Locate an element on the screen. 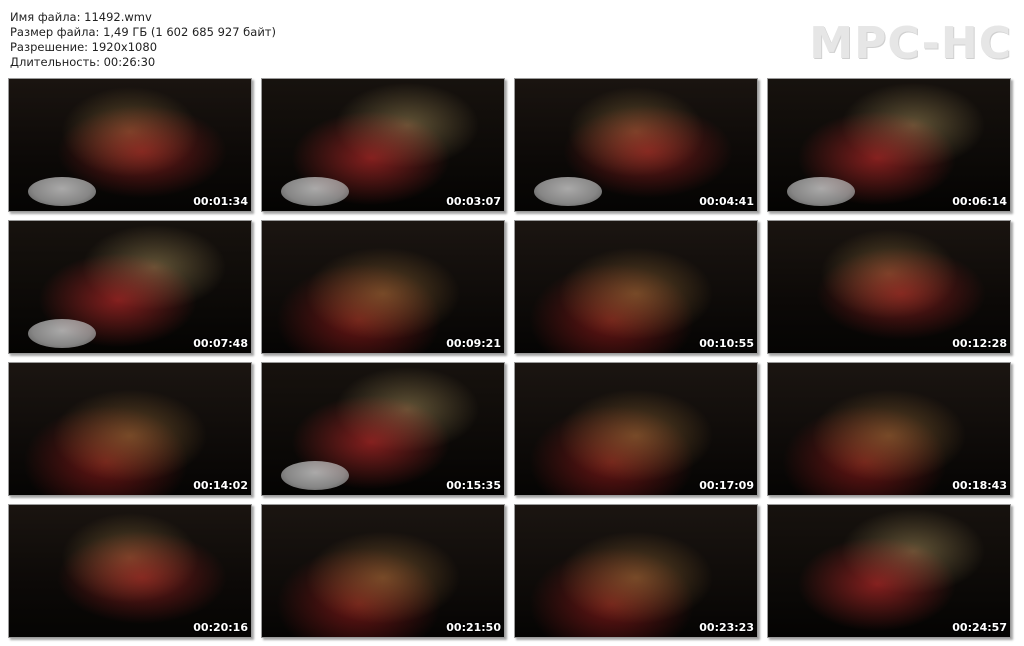 Image resolution: width=1024 pixels, height=646 pixels. thumbnail: 00:09:21 is located at coordinates (383, 287).